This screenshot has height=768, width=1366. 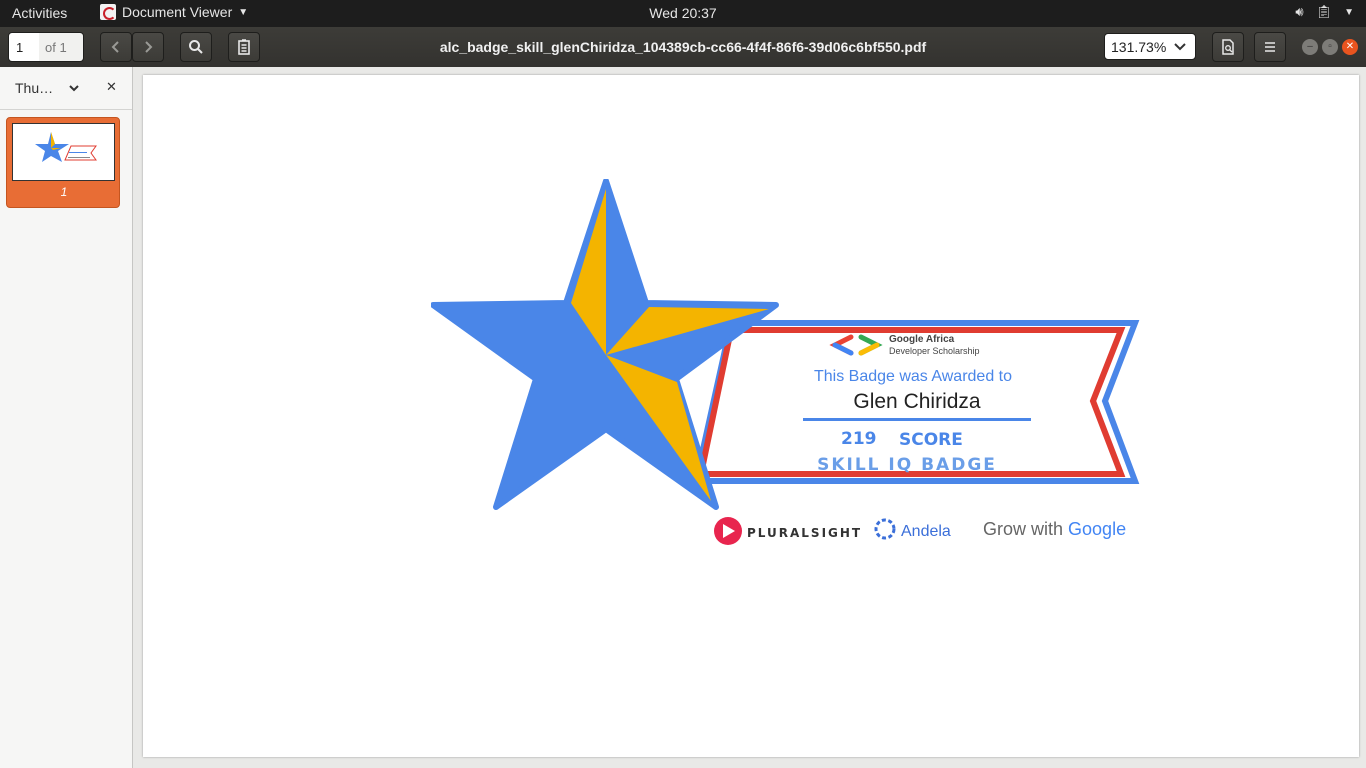 What do you see at coordinates (1349, 12) in the screenshot?
I see `caret-down-icon: ▼` at bounding box center [1349, 12].